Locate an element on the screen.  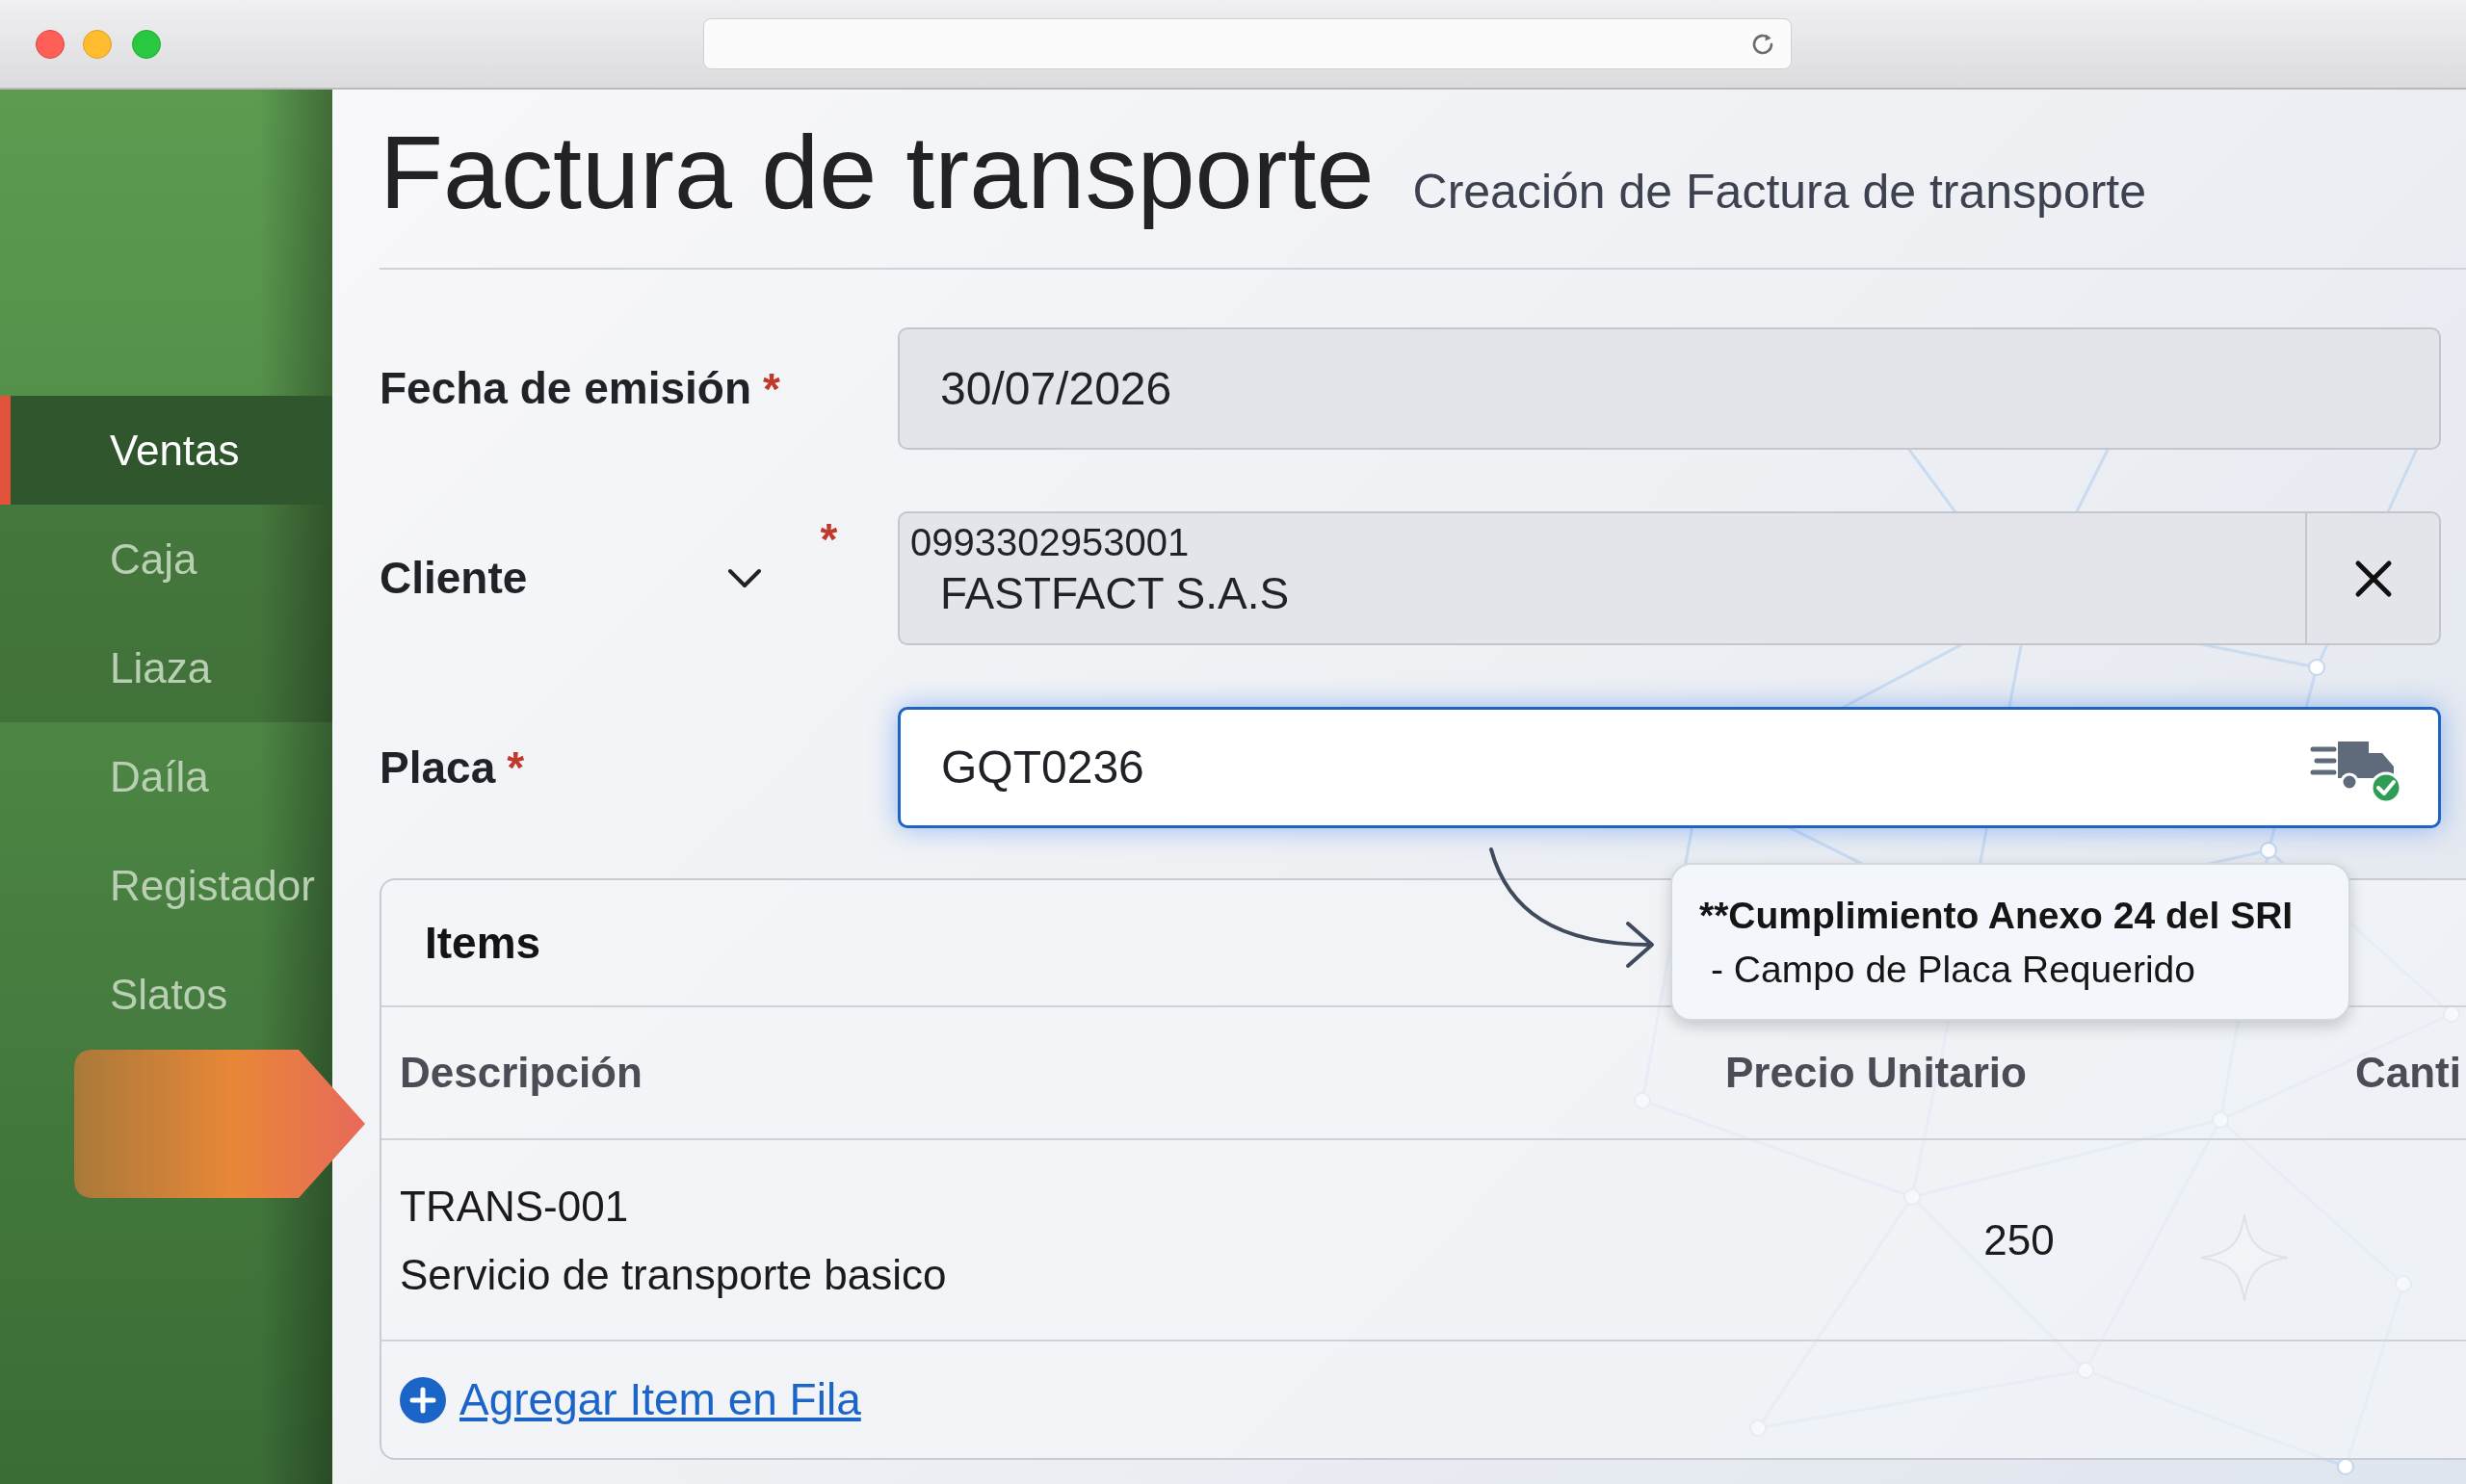
page-subtitle: Creación de Factura de transporte is located at coordinates (1779, 193).